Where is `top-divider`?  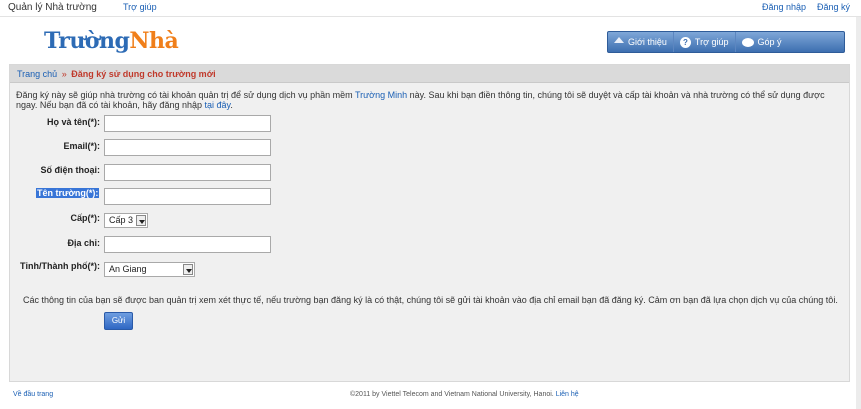 top-divider is located at coordinates (430, 16).